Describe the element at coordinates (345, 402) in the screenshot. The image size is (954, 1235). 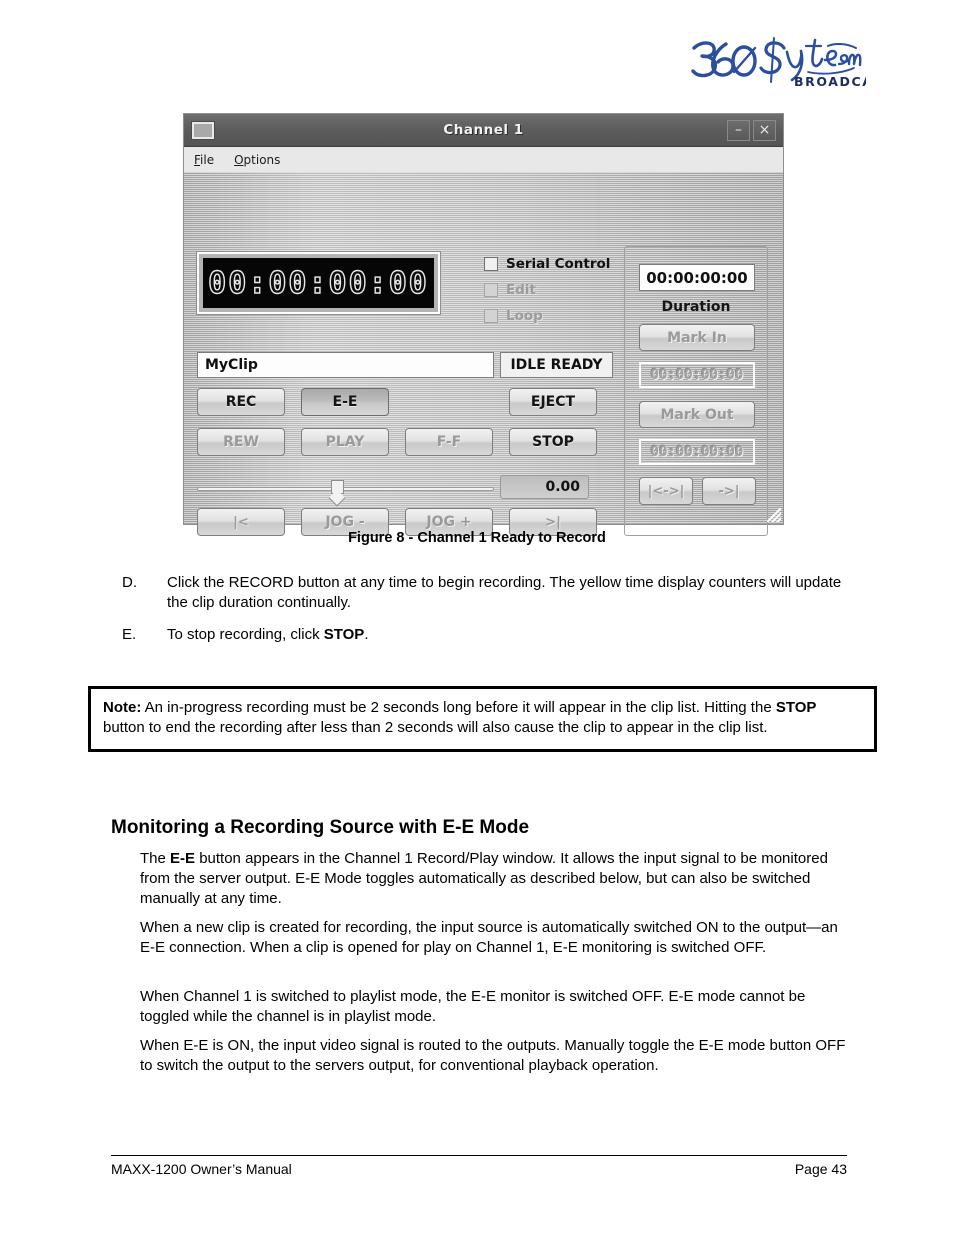
I see `ee-button: E-E` at that location.